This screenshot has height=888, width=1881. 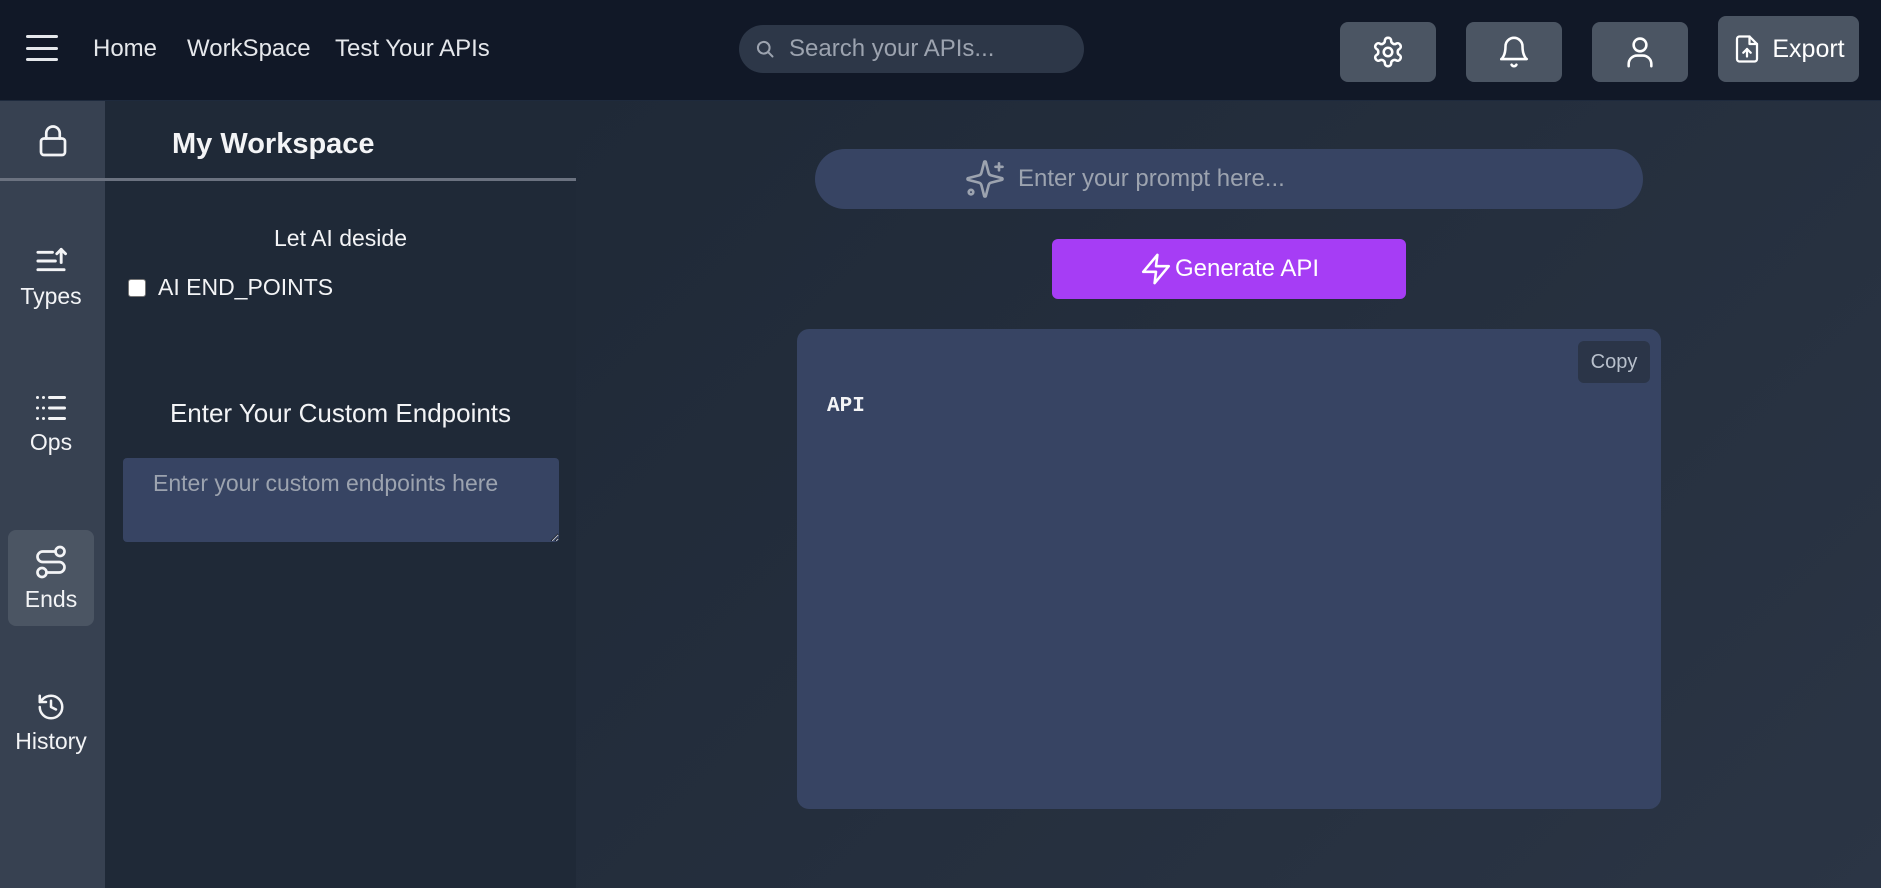 What do you see at coordinates (1247, 268) in the screenshot?
I see `generate-api-label: Generate API` at bounding box center [1247, 268].